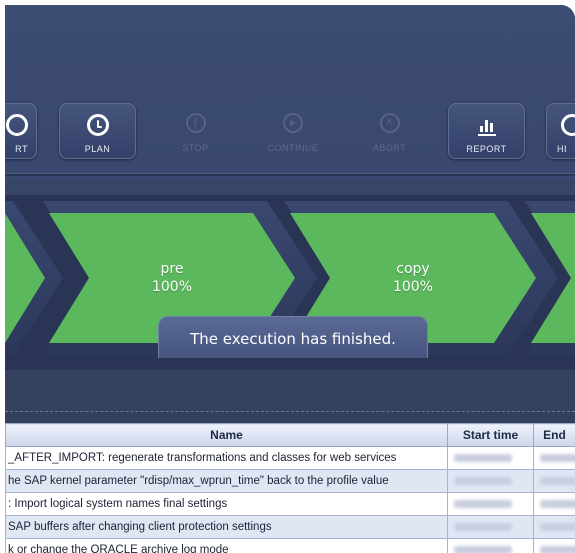 The height and width of the screenshot is (553, 575). What do you see at coordinates (172, 269) in the screenshot?
I see `phase-pre-name: pre` at bounding box center [172, 269].